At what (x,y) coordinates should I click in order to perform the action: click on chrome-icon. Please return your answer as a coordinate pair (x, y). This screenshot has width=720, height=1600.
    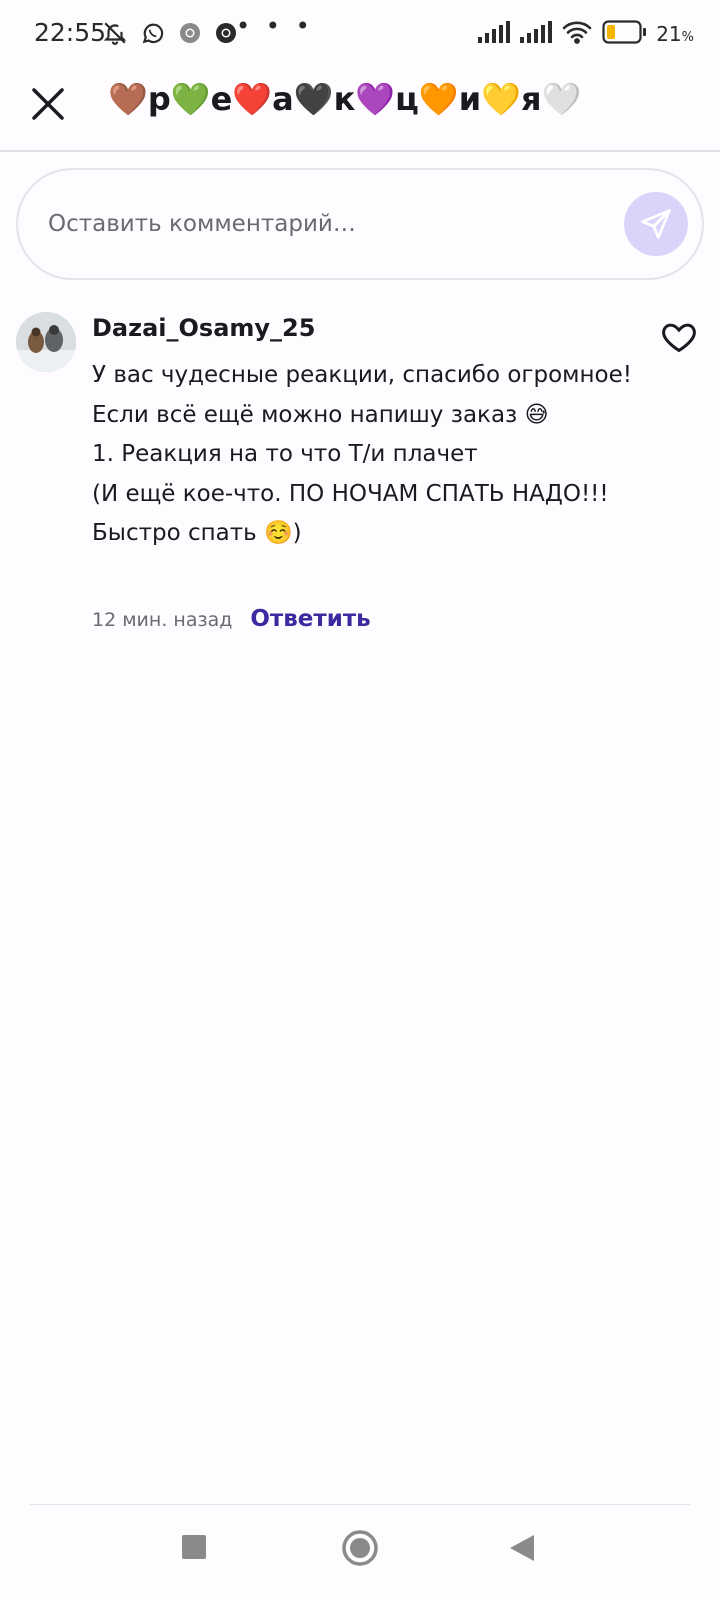
    Looking at the image, I should click on (190, 33).